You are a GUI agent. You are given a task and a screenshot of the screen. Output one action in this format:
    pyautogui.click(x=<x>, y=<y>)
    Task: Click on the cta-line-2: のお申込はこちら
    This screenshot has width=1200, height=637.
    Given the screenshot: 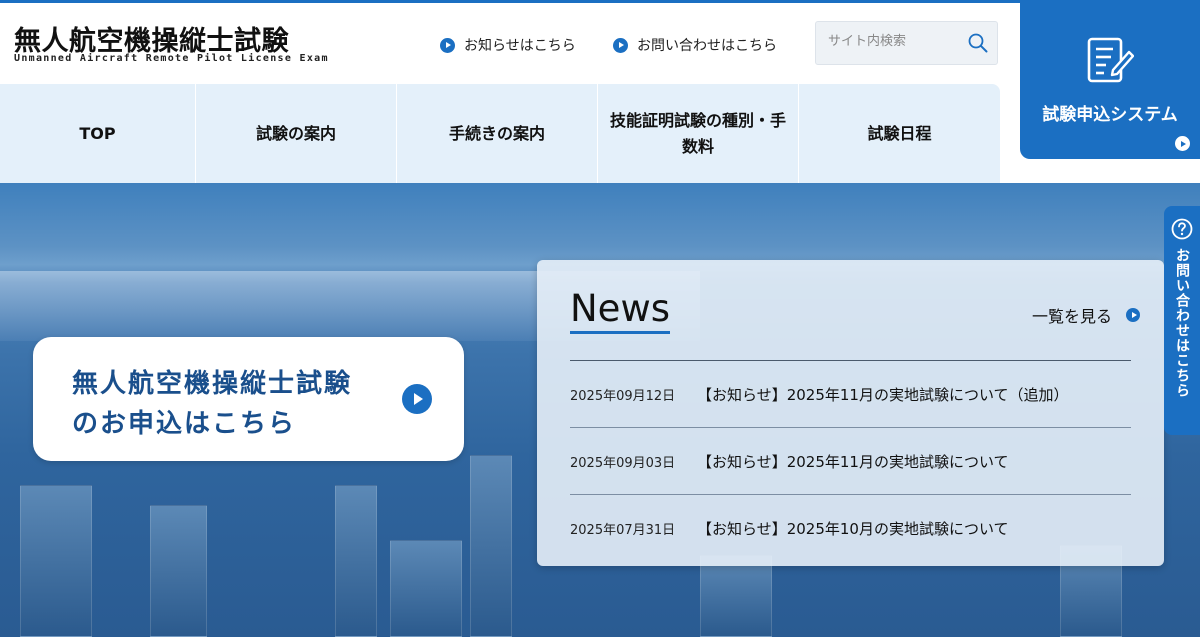 What is the action you would take?
    pyautogui.click(x=184, y=424)
    